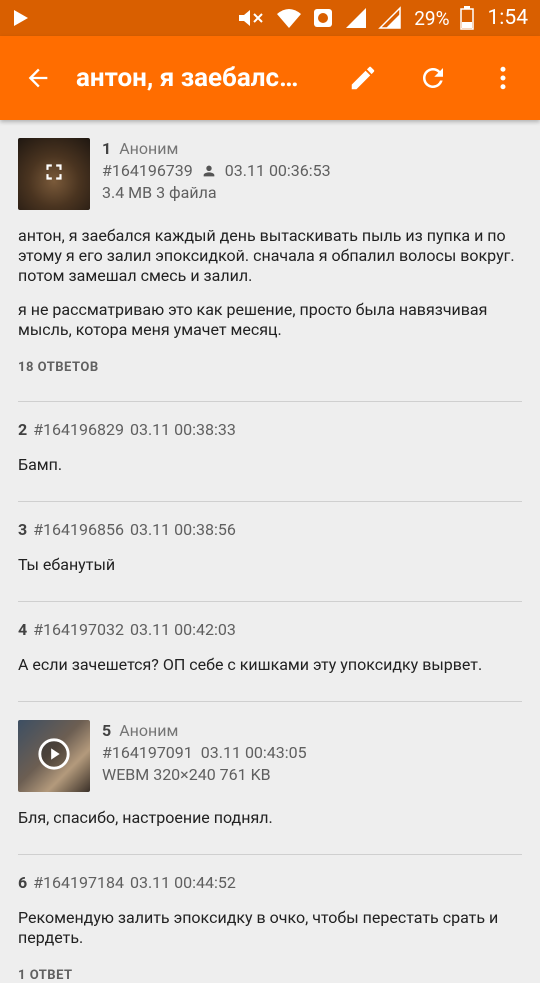  What do you see at coordinates (78, 882) in the screenshot?
I see `post-id: #164197184` at bounding box center [78, 882].